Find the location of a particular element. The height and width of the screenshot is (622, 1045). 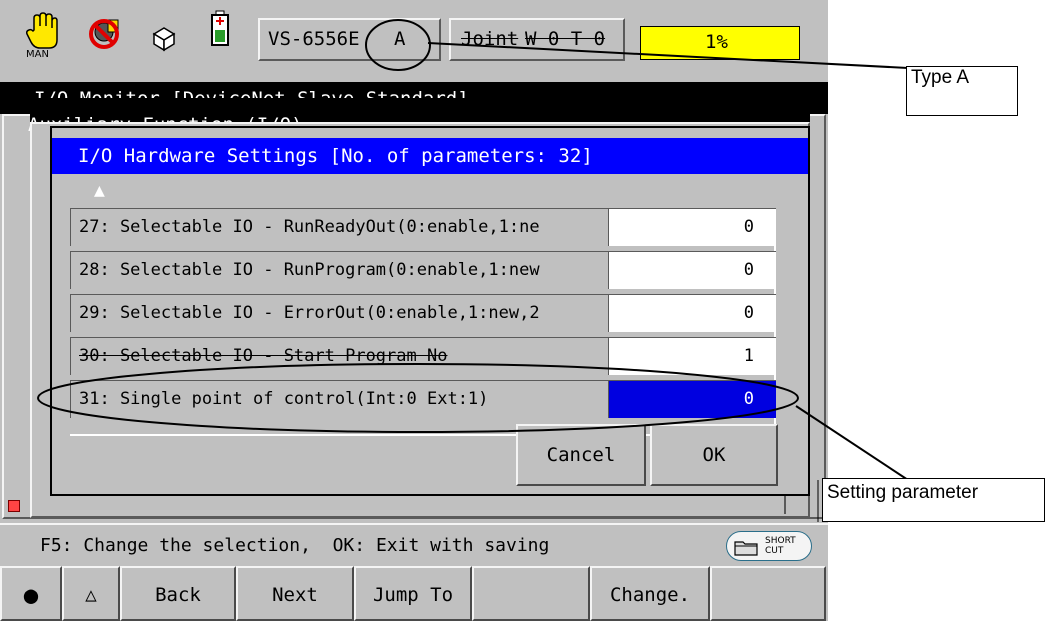

type-a-callout: Type A is located at coordinates (962, 91).